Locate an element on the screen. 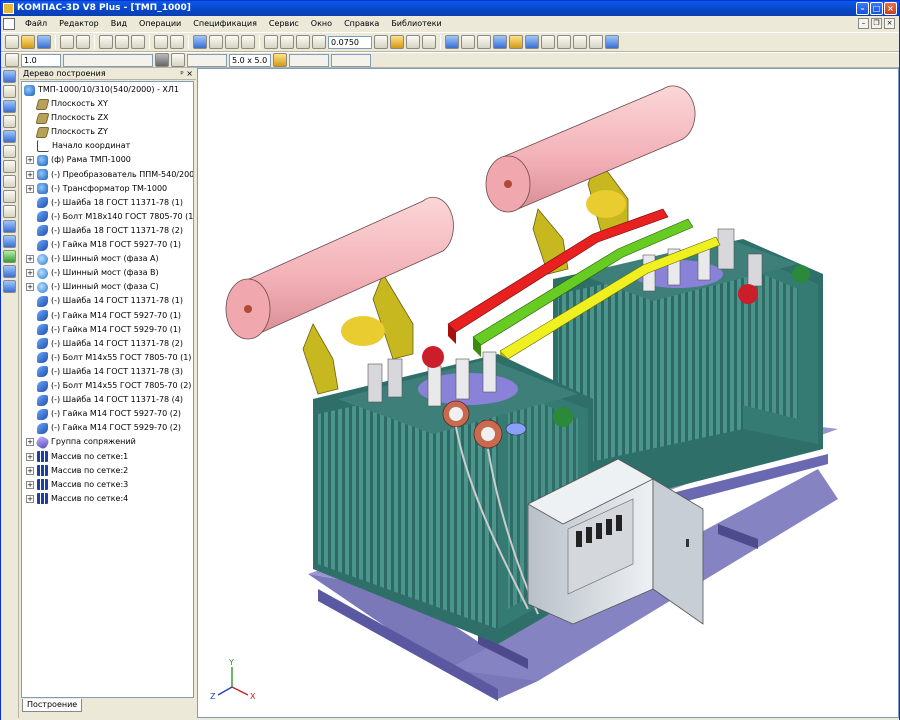 The height and width of the screenshot is (720, 900). properties-icon is located at coordinates (200, 42).